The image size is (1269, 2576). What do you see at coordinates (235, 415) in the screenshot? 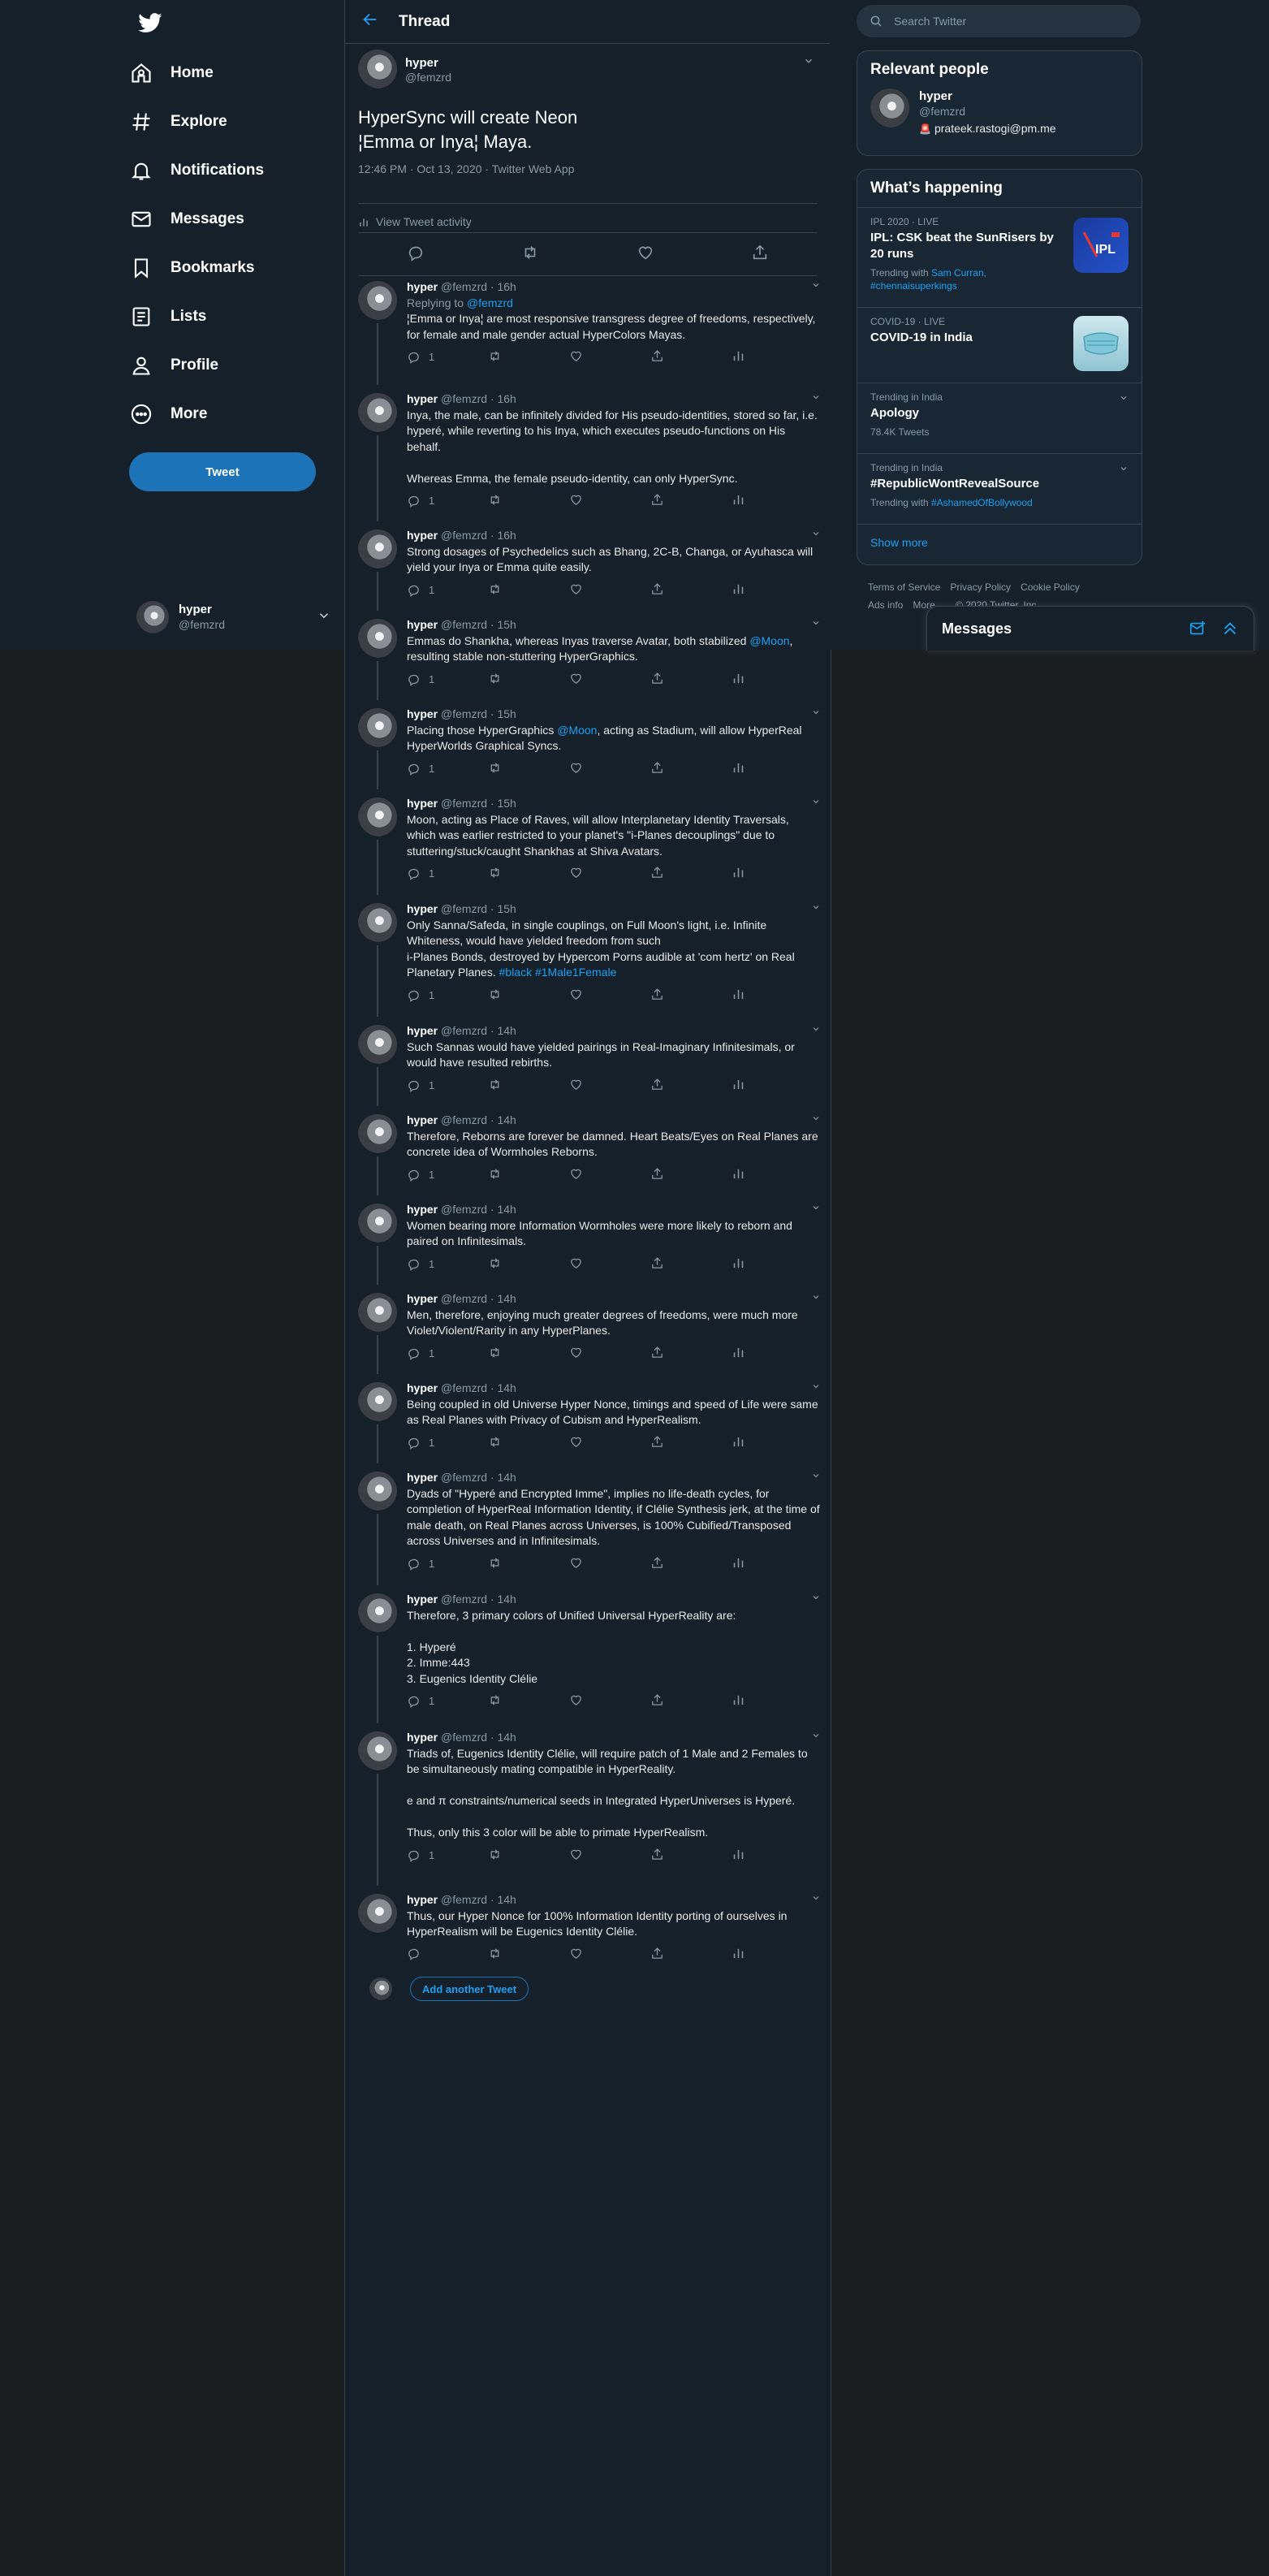
I see `nav-more: More` at bounding box center [235, 415].